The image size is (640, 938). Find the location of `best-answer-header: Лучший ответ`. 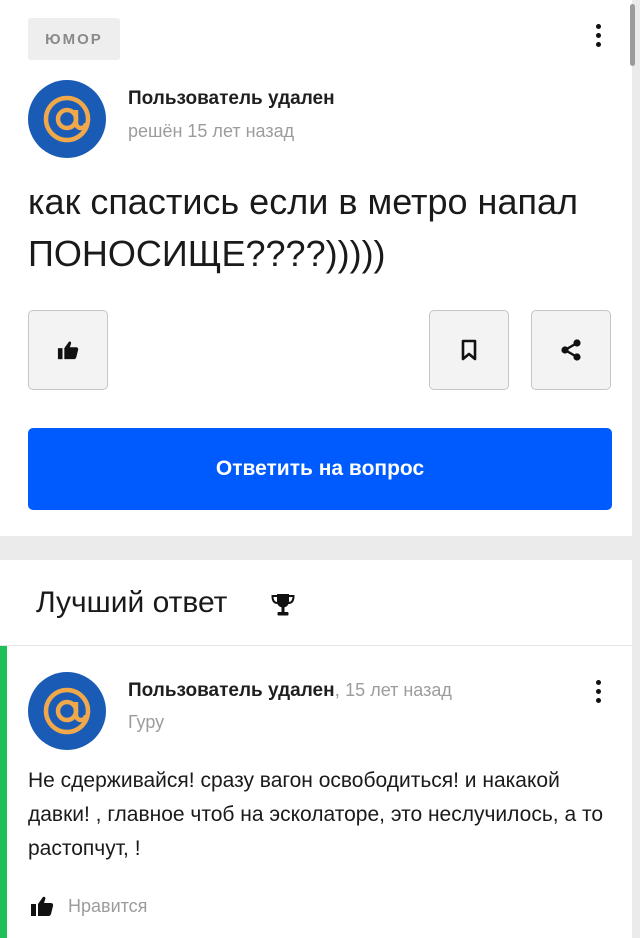

best-answer-header: Лучший ответ is located at coordinates (316, 603).